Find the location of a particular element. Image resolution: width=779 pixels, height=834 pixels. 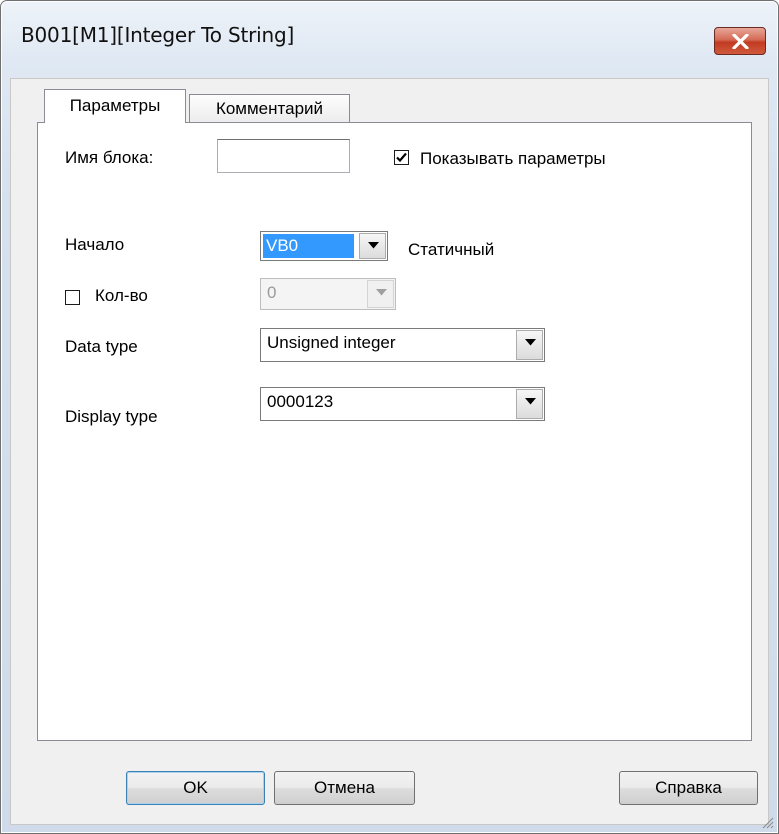

show-parameters-label: Показывать параметры is located at coordinates (513, 158).